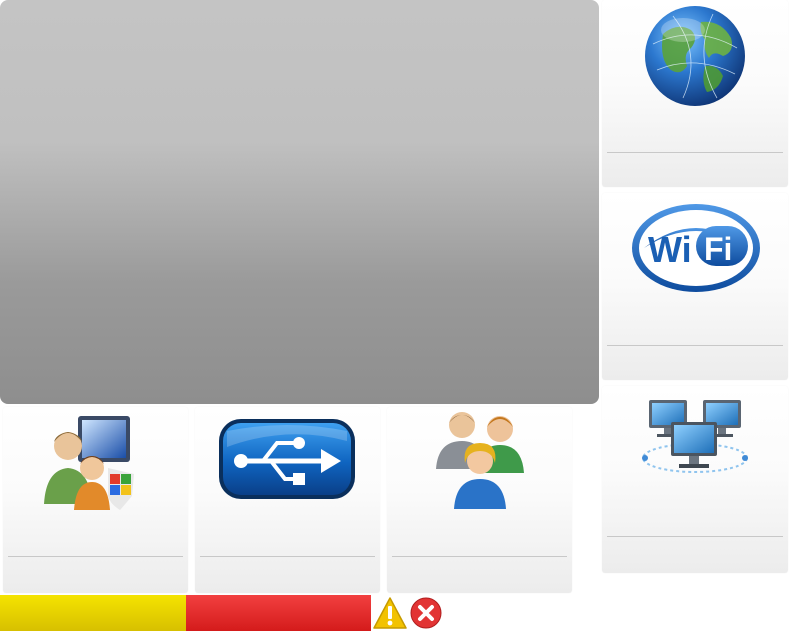 The height and width of the screenshot is (632, 791). What do you see at coordinates (695, 479) in the screenshot?
I see `tile-network` at bounding box center [695, 479].